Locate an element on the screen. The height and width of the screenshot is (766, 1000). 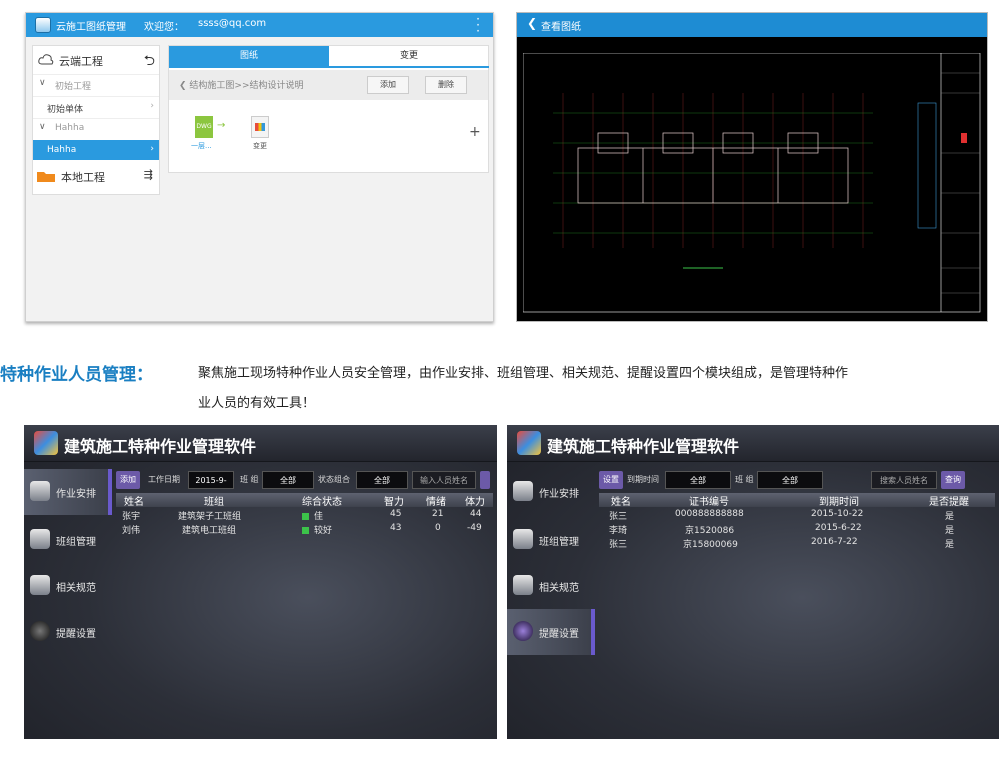
name-search-input: 搜索人员姓名 is located at coordinates (904, 480).